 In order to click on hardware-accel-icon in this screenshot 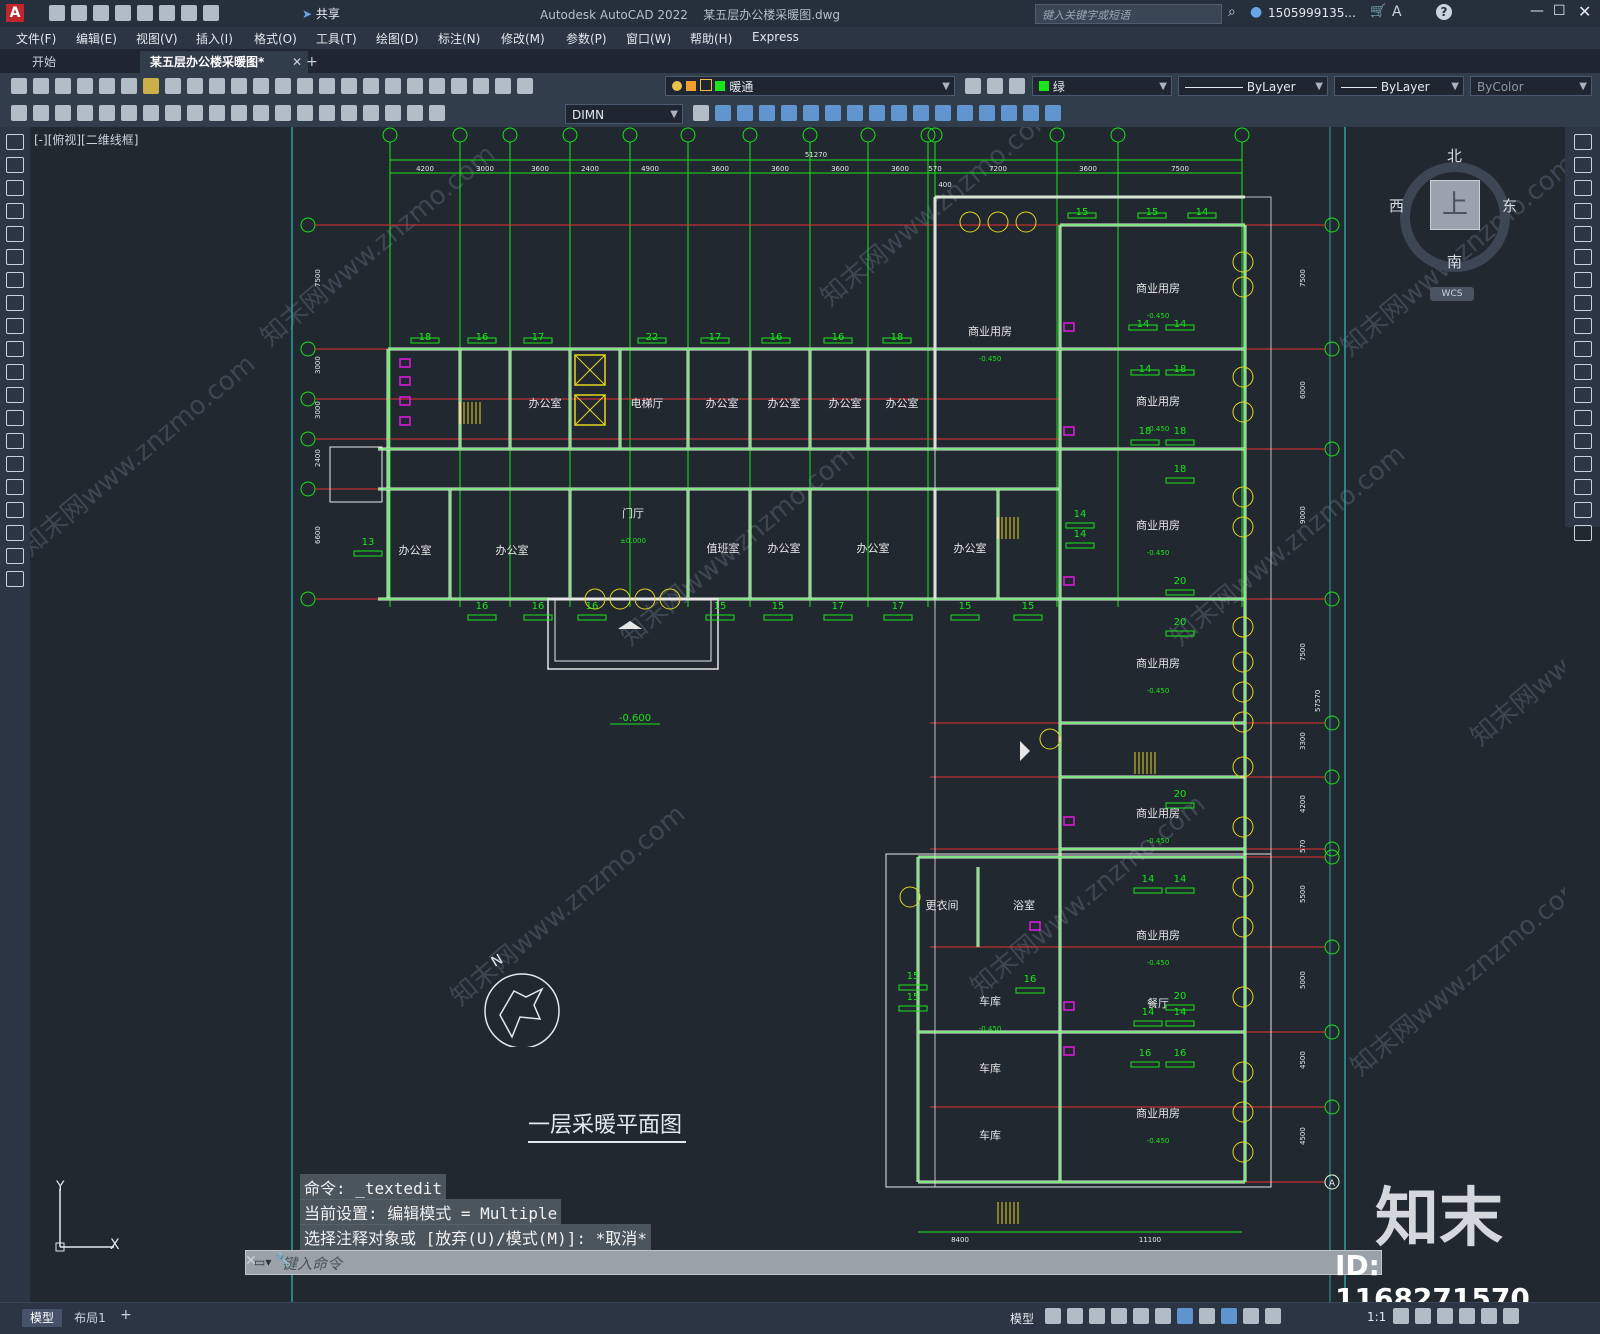, I will do `click(1445, 1316)`.